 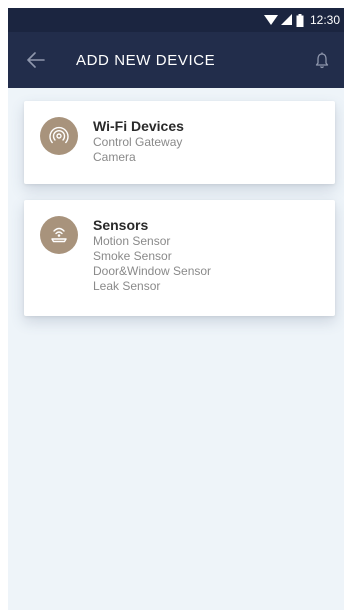 I want to click on card-title: Wi-Fi Devices, so click(x=138, y=126).